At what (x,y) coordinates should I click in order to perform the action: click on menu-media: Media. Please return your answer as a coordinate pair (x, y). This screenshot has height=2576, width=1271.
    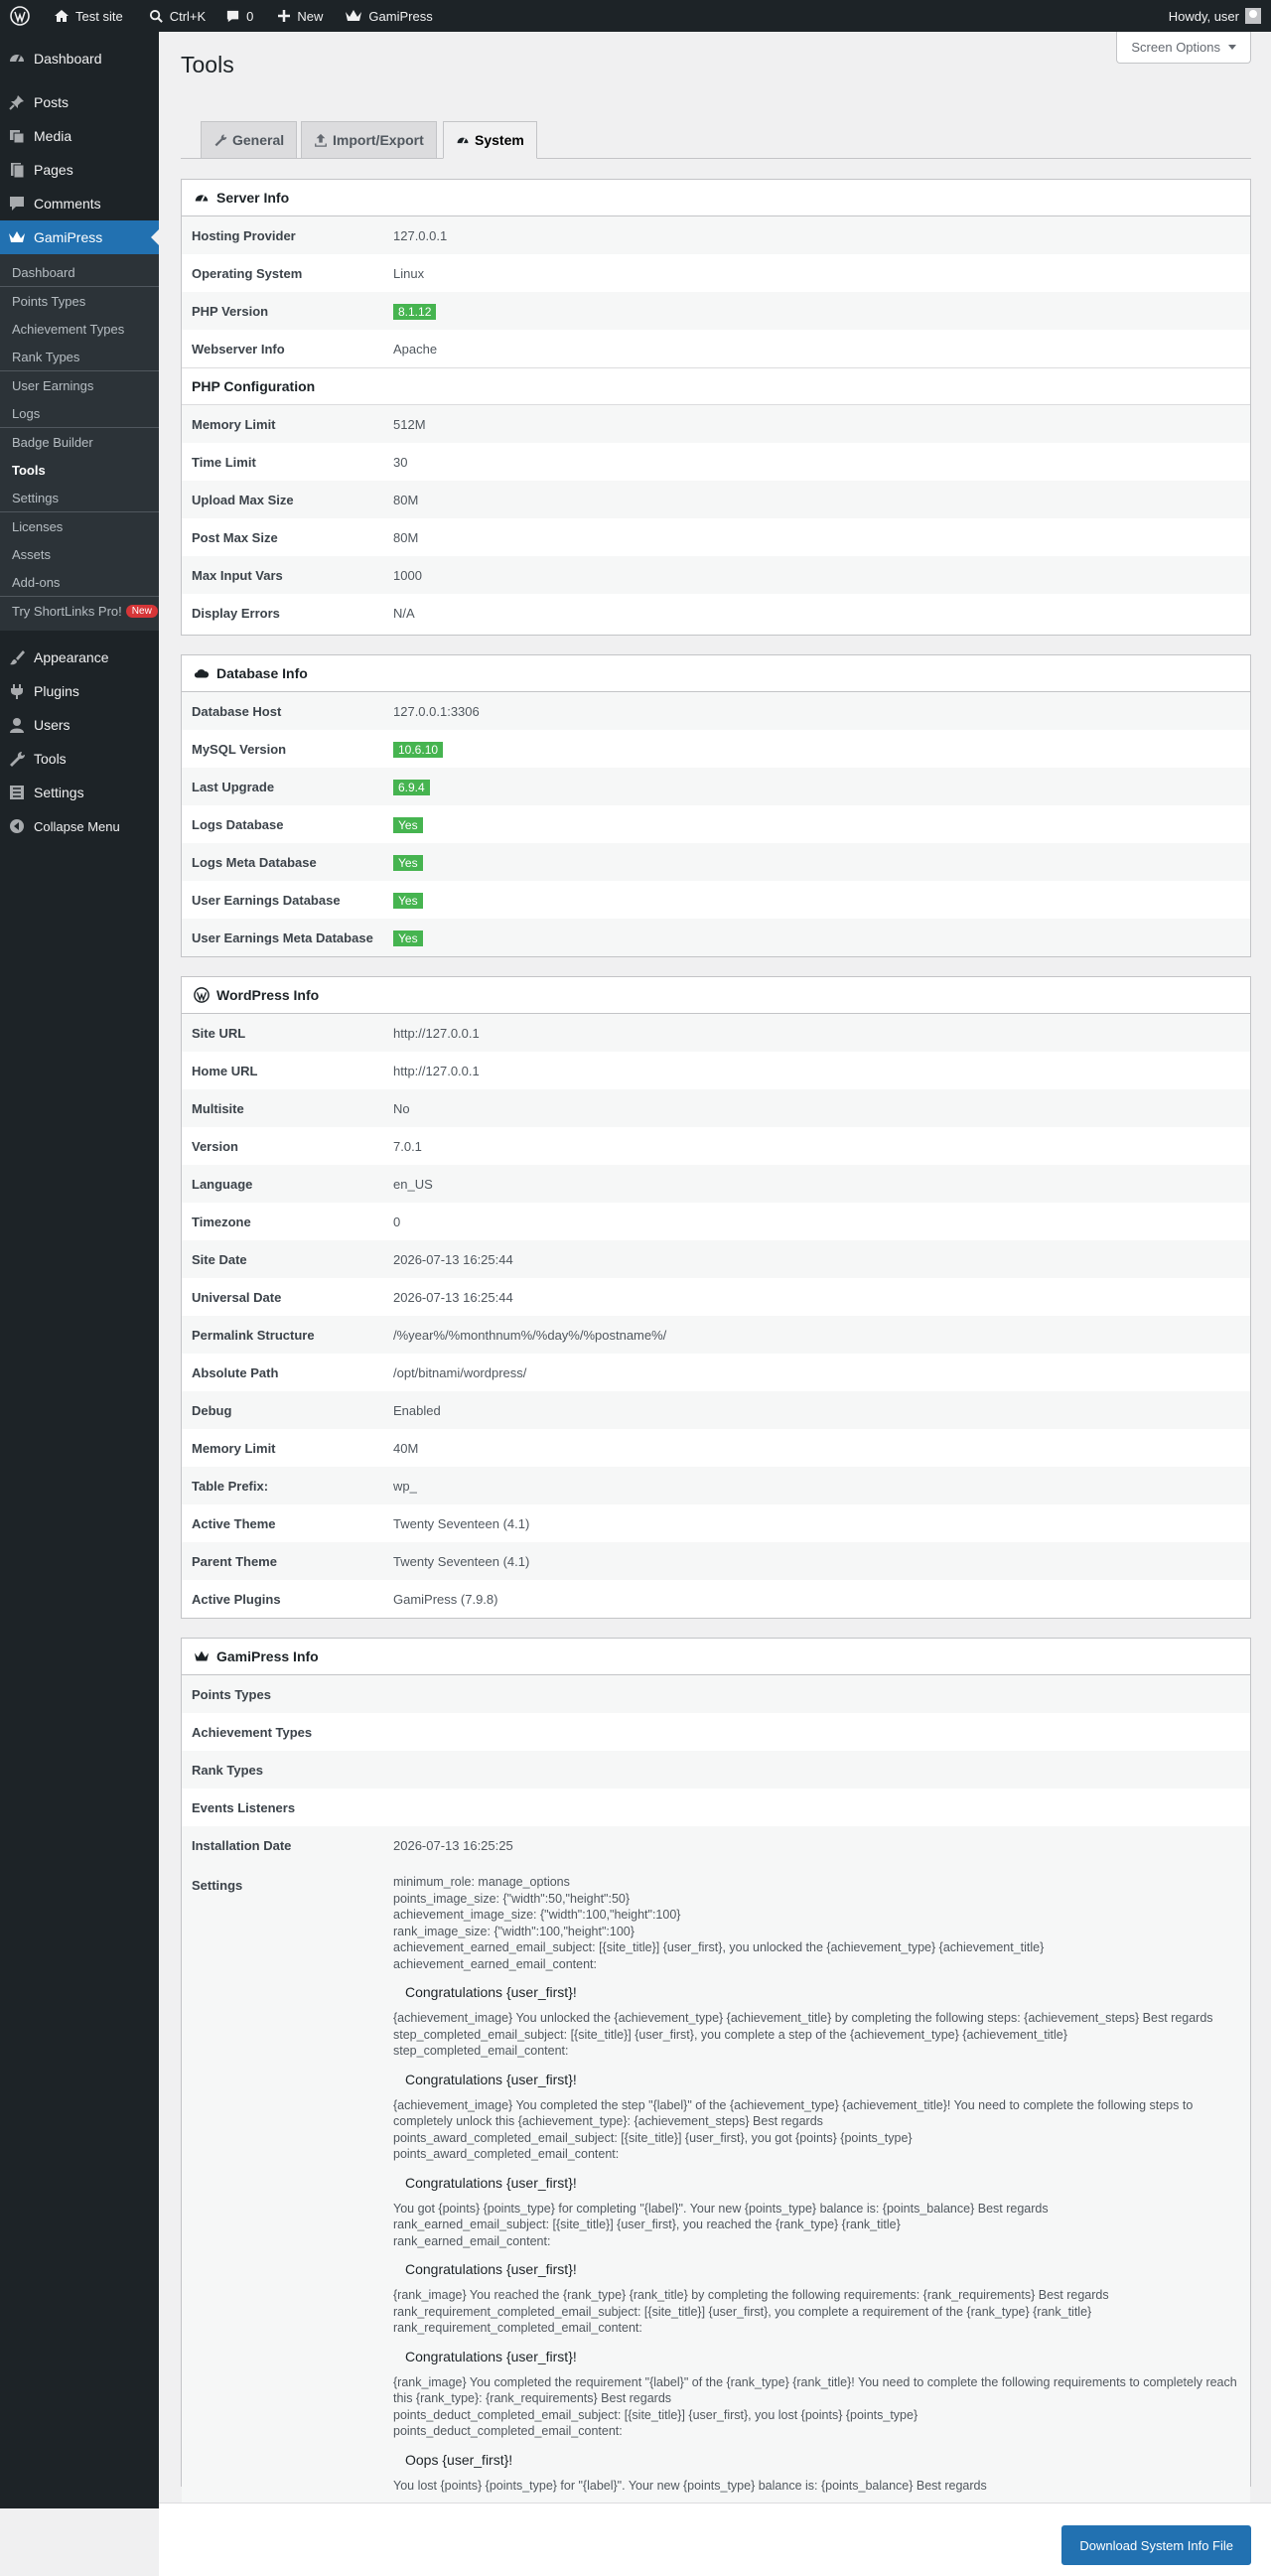
    Looking at the image, I should click on (79, 136).